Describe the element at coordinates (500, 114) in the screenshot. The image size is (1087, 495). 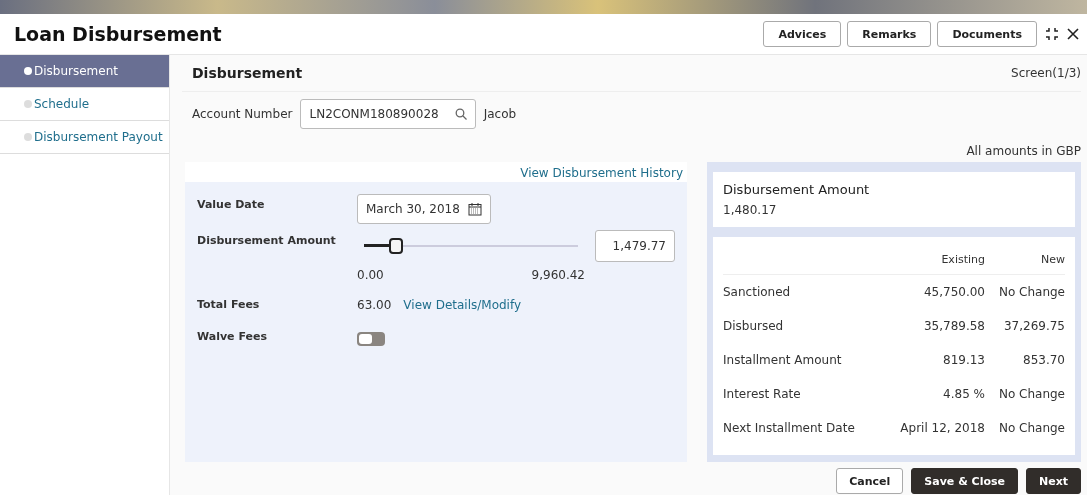
I see `customer-name: Jacob` at that location.